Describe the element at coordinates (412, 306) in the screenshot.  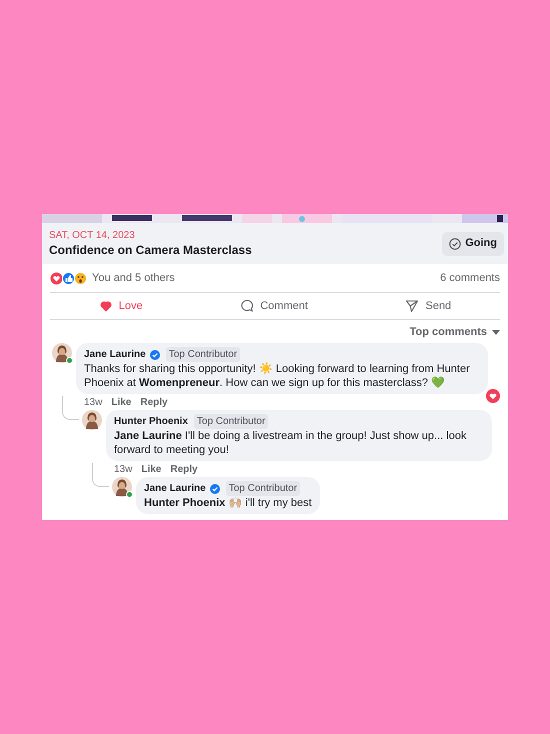
I see `paper-plane-icon` at that location.